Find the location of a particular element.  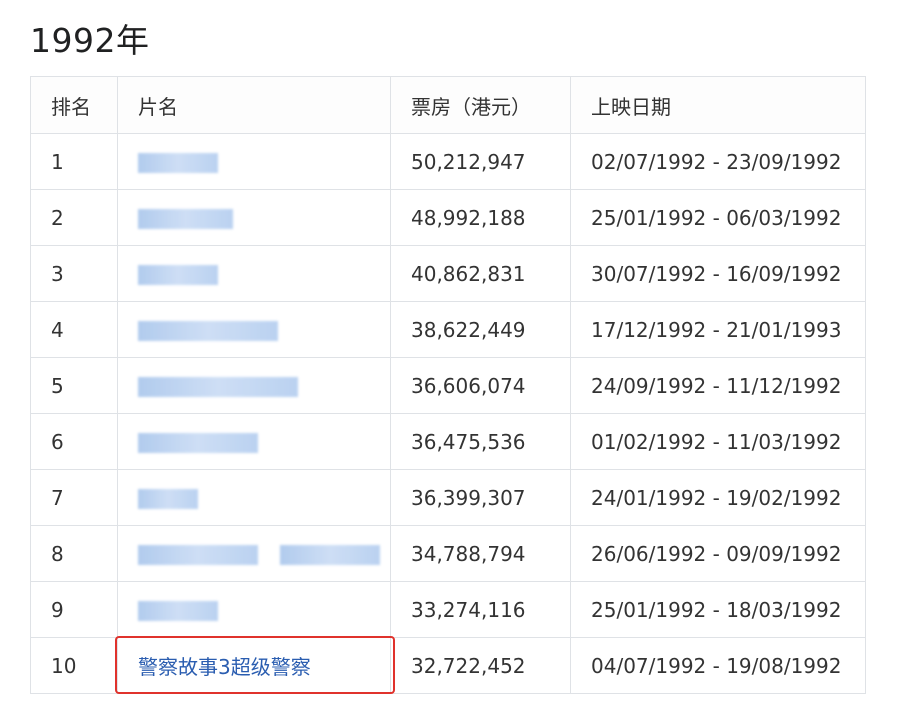

table-row: 6 36,475,536 01/02/1992 - 11/03/1992 is located at coordinates (448, 441).